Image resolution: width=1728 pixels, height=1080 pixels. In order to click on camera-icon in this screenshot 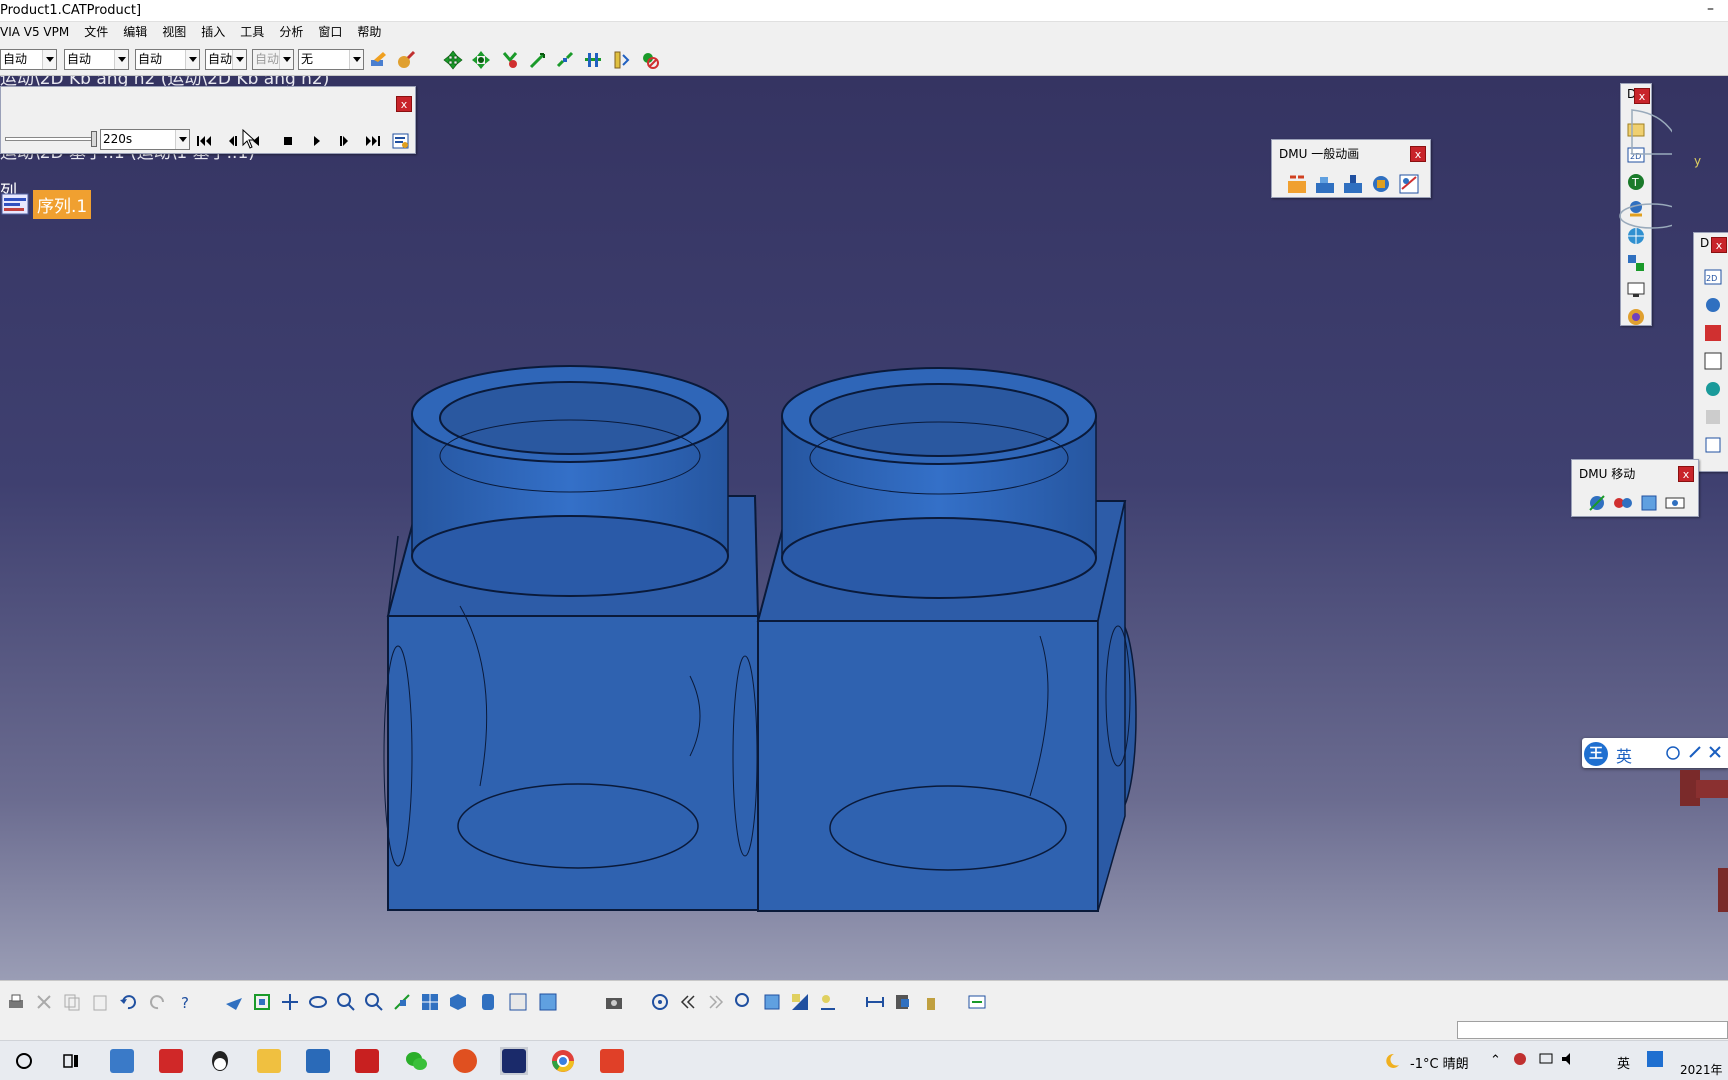, I will do `click(1713, 305)`.